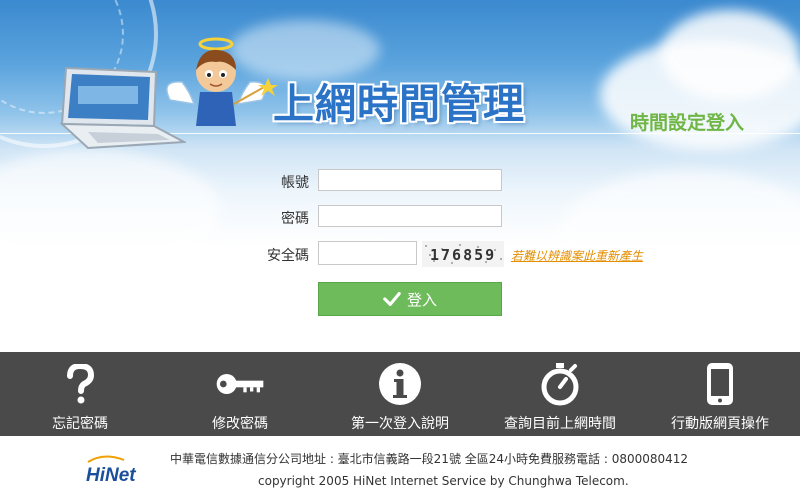 This screenshot has width=800, height=500. I want to click on nav-mobile-version: 行動版網頁操作, so click(720, 394).